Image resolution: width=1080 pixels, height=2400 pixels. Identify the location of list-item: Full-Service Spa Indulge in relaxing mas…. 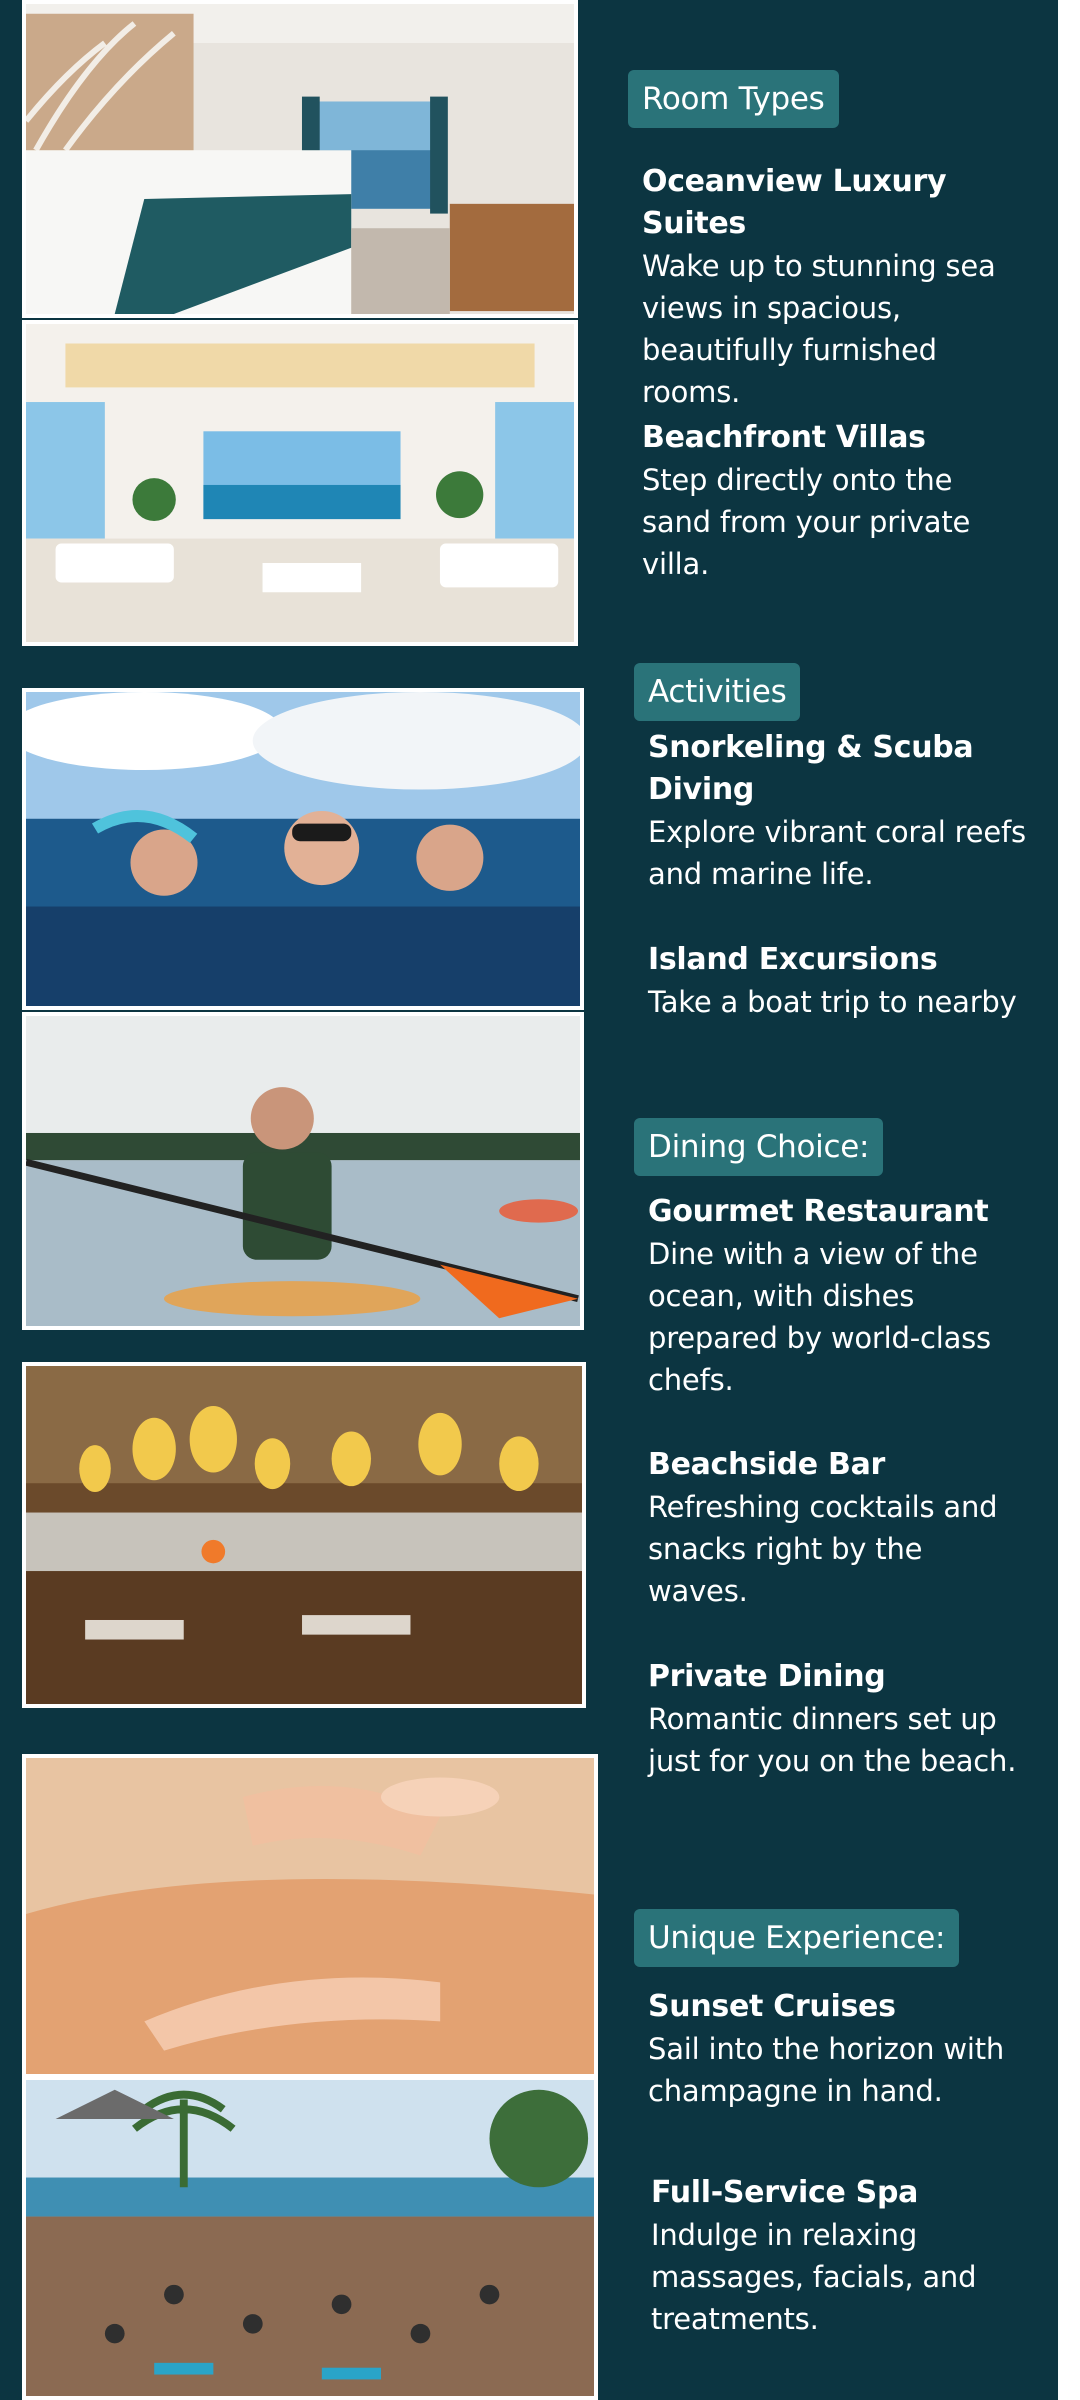
(851, 2256).